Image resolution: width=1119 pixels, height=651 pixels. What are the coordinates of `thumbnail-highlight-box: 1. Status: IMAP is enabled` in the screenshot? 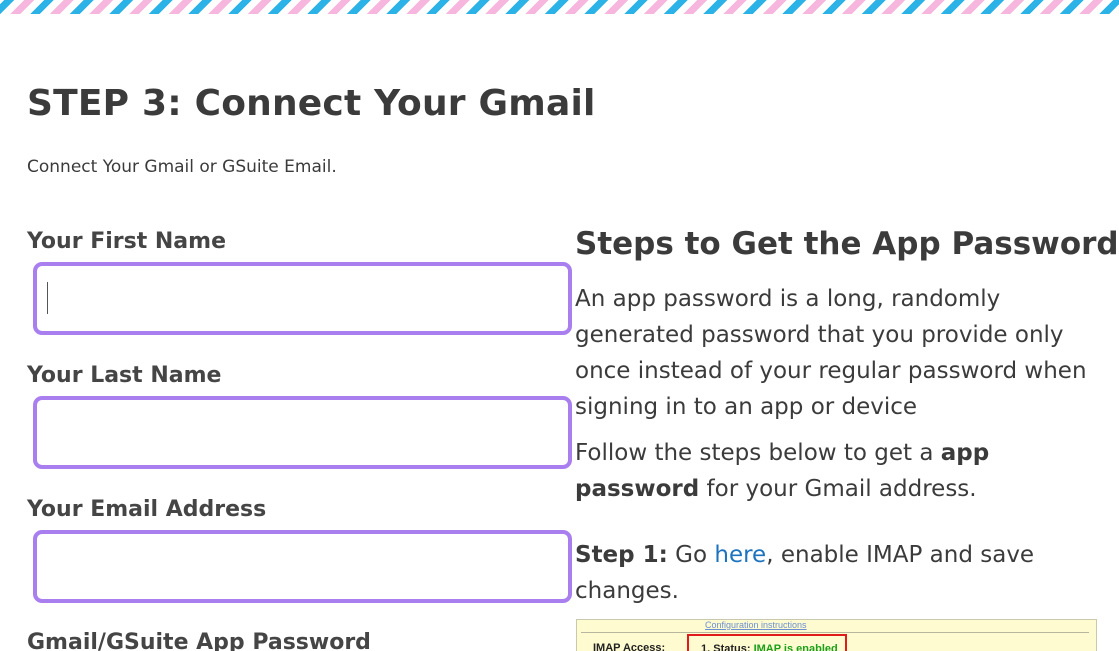 It's located at (767, 642).